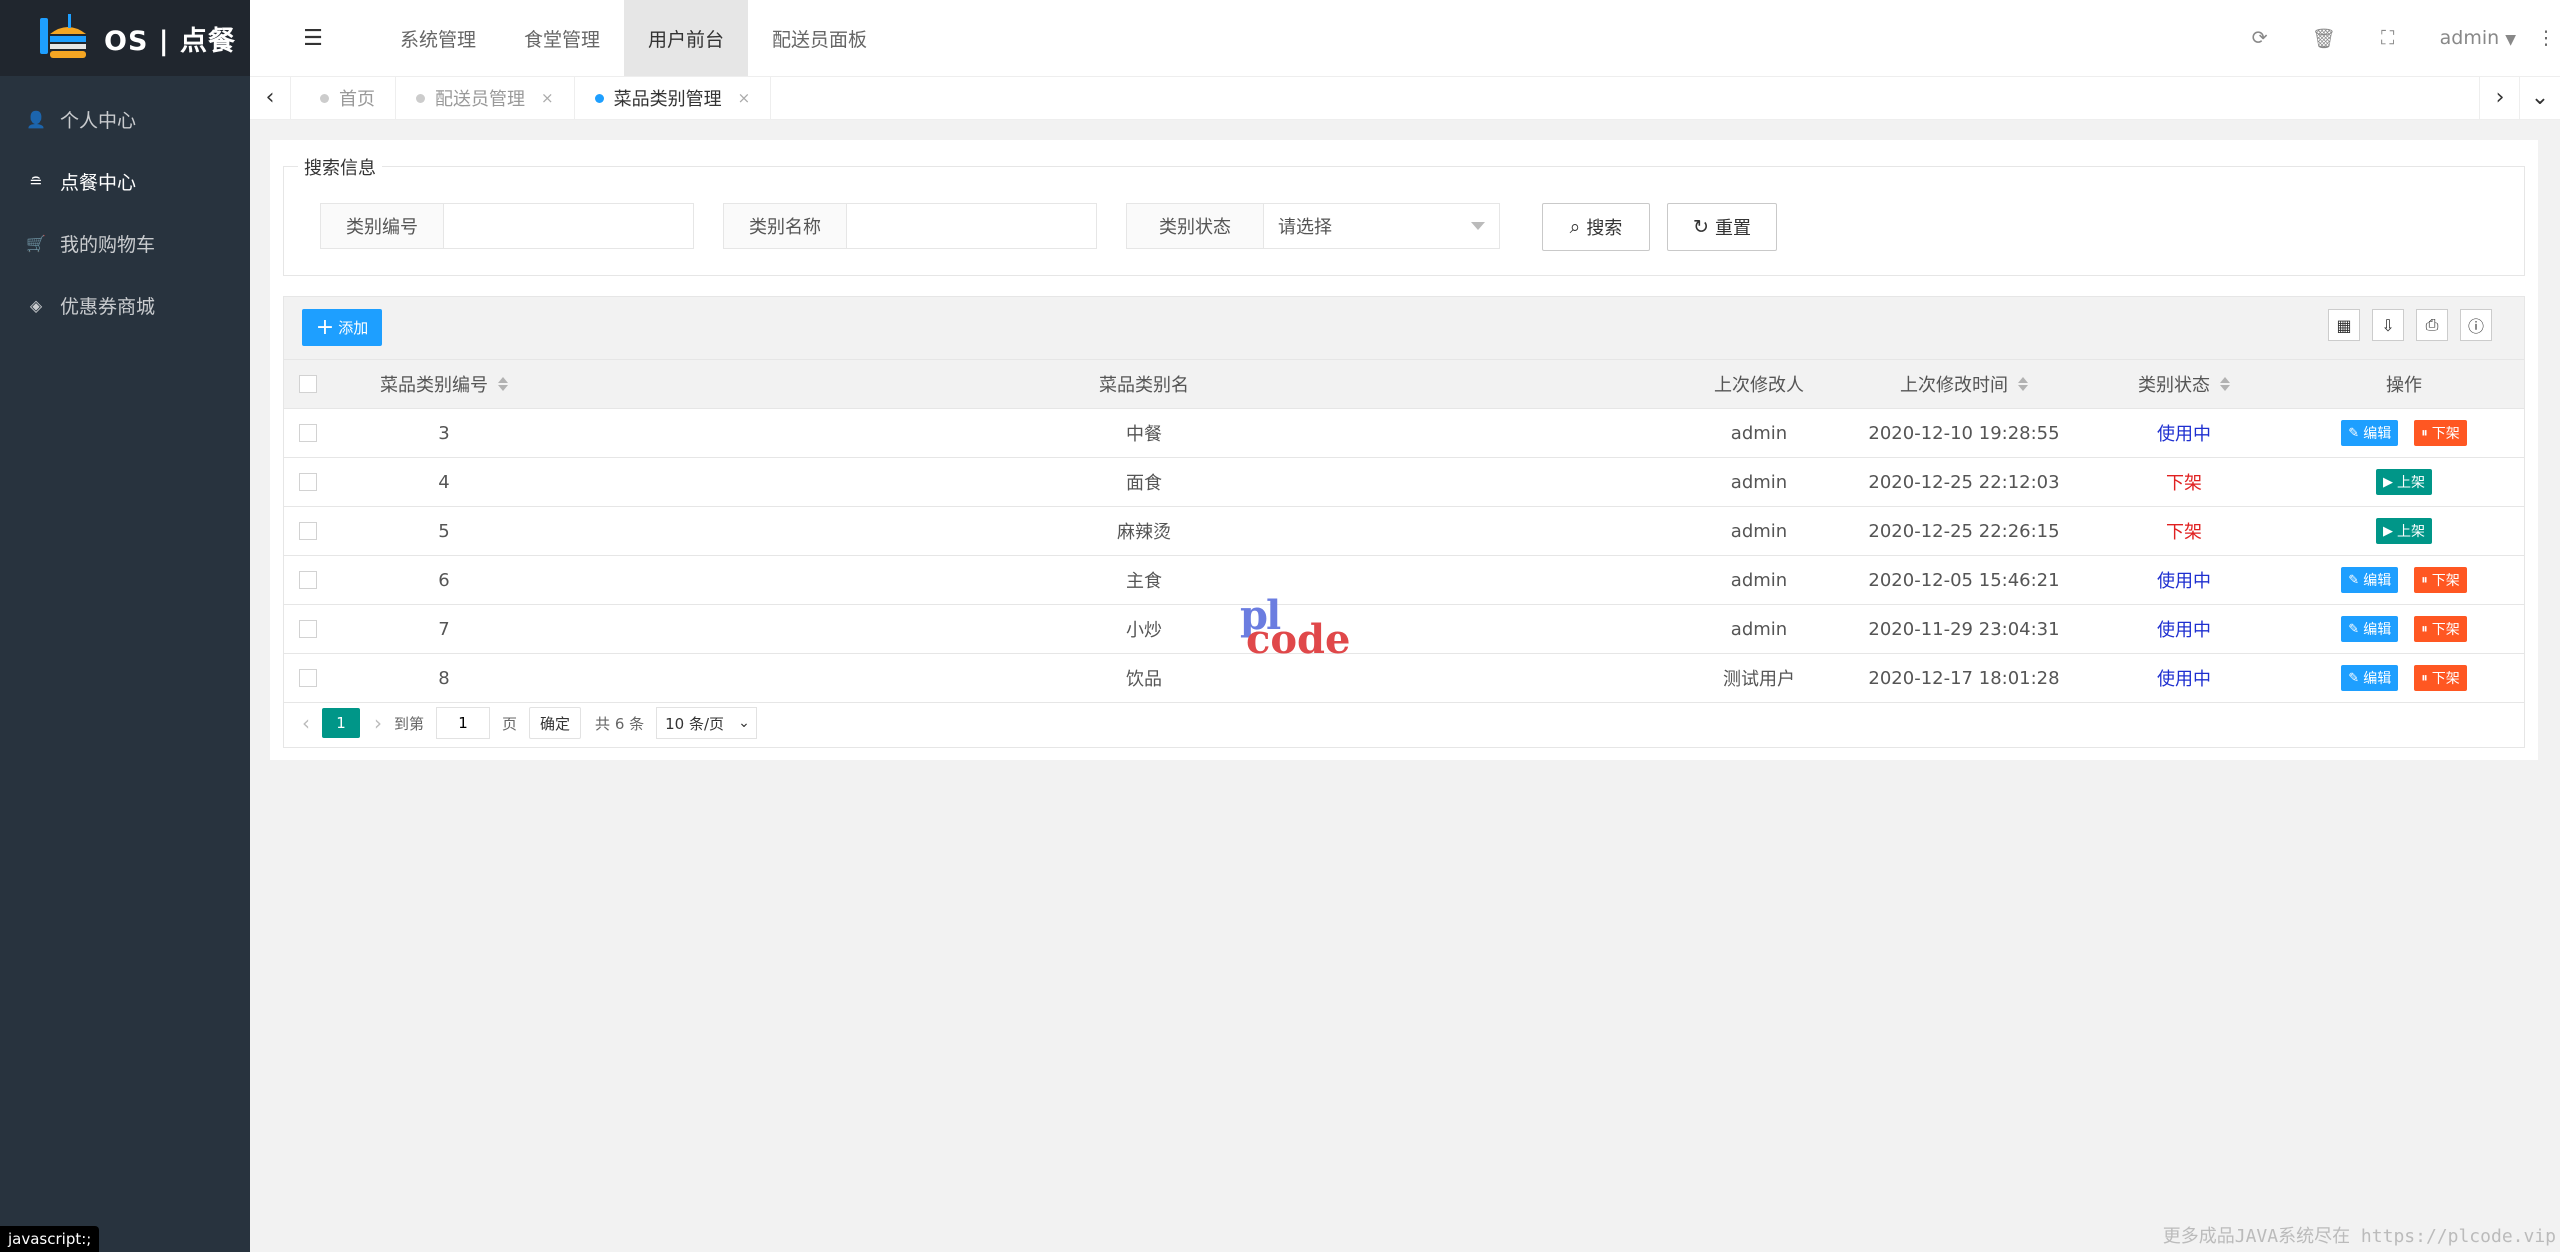  I want to click on fold-menu-icon: ☰, so click(313, 38).